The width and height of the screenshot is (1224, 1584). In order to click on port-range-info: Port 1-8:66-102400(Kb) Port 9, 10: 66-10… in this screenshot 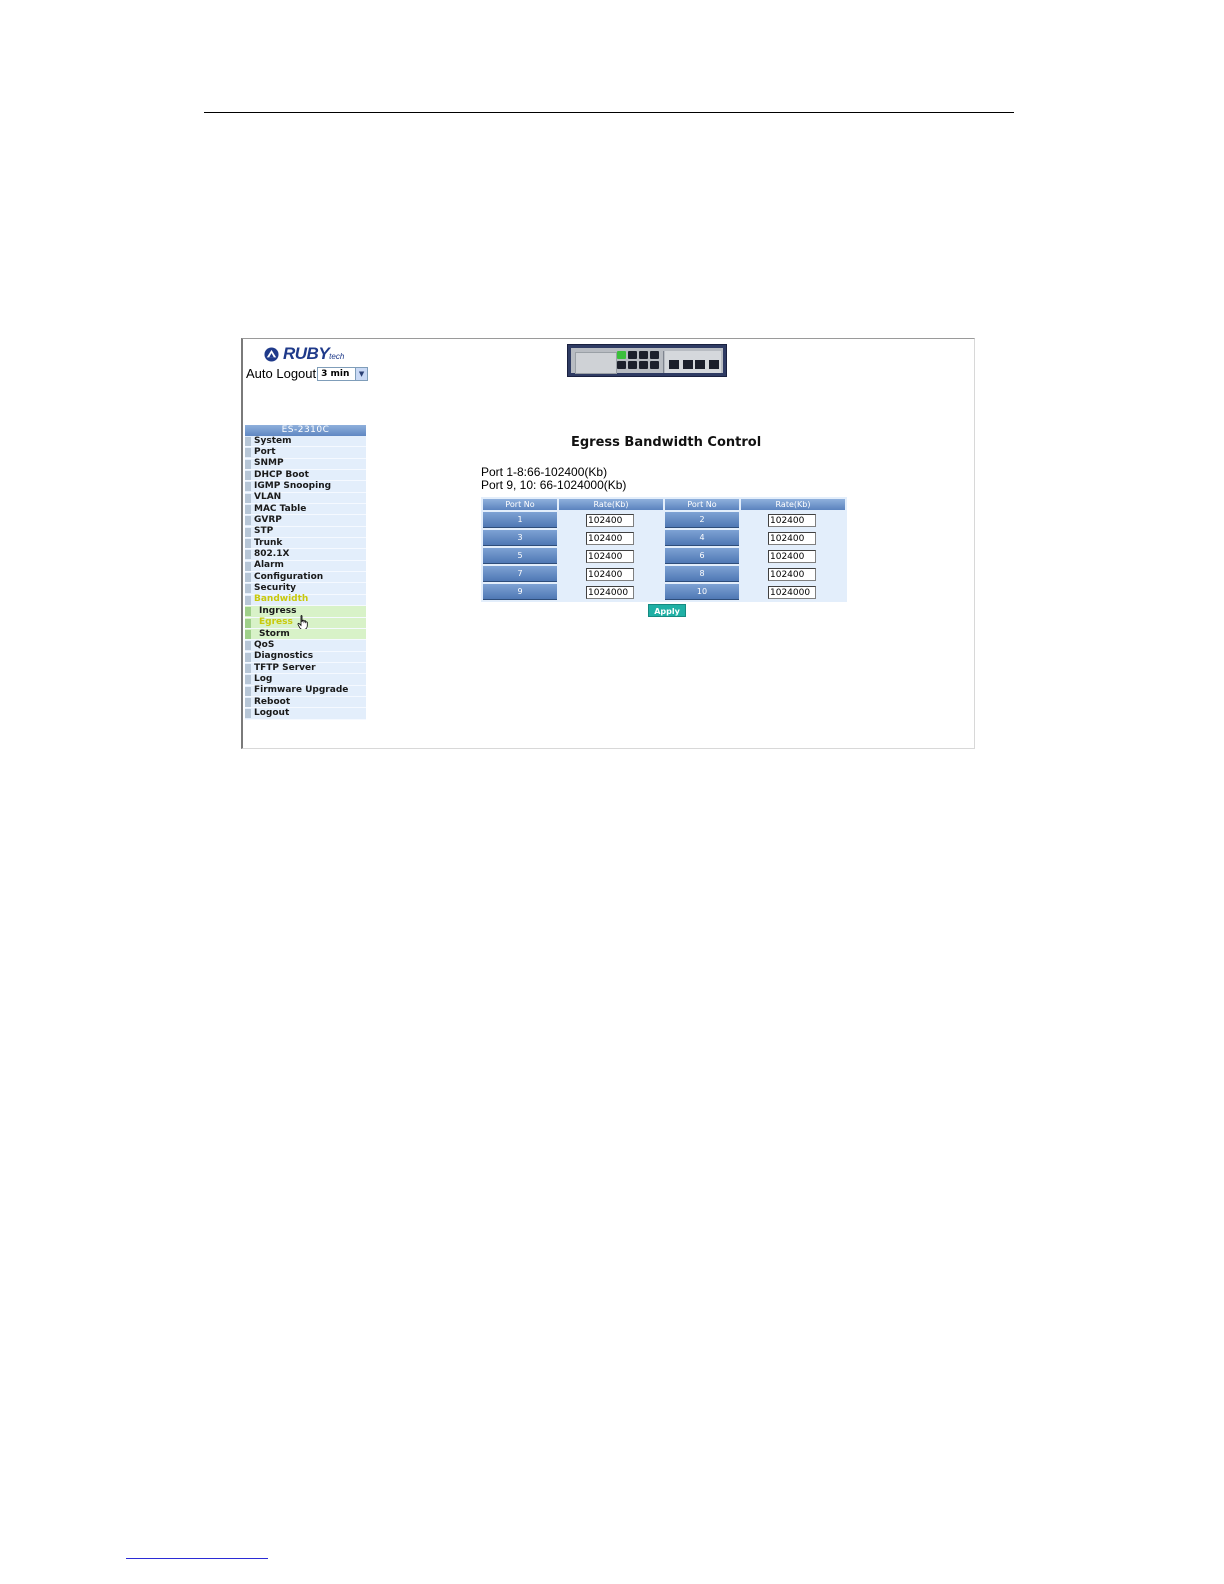, I will do `click(553, 479)`.